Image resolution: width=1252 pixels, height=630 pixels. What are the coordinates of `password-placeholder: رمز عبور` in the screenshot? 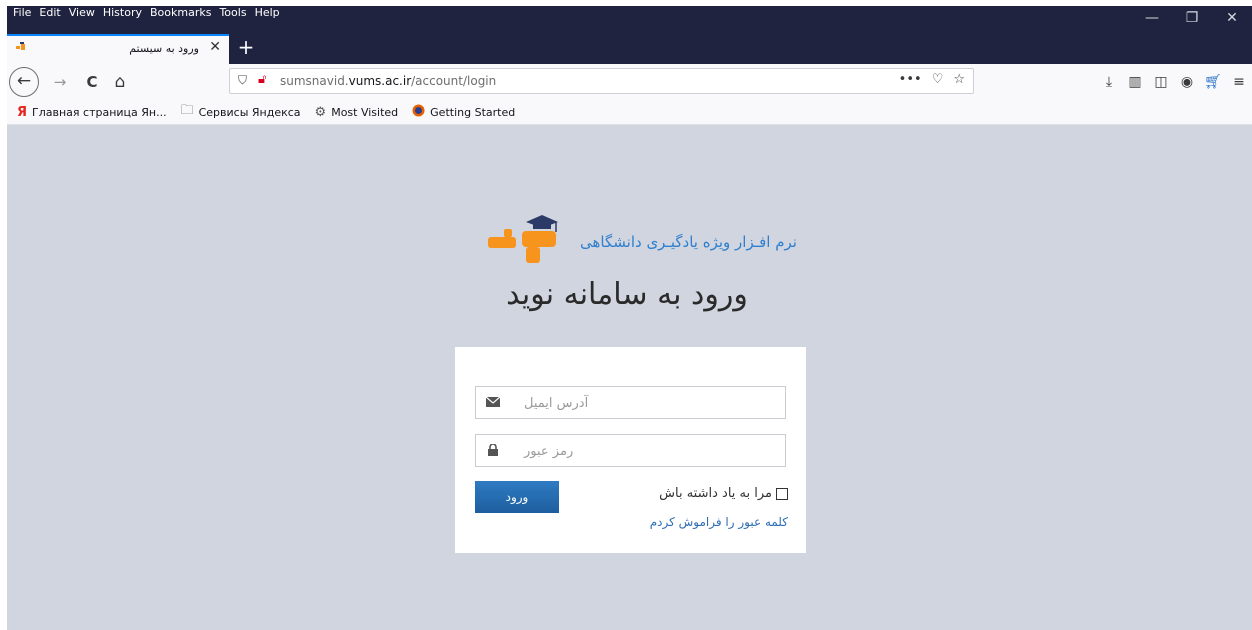 It's located at (549, 451).